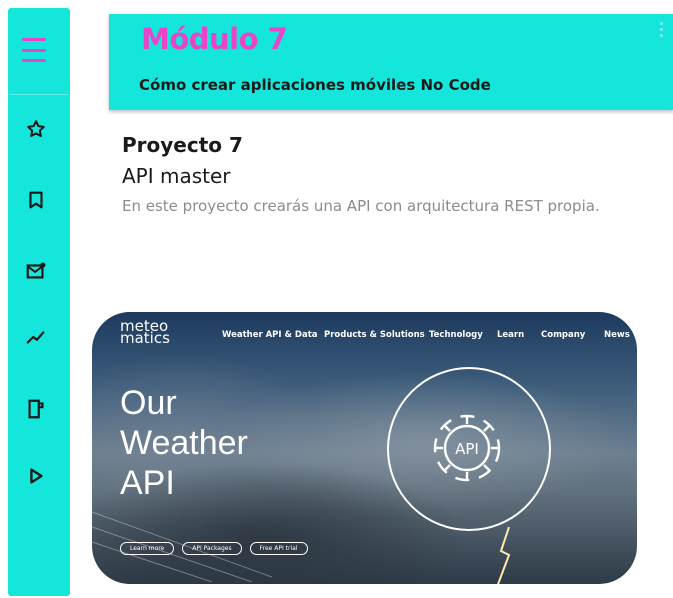  Describe the element at coordinates (563, 335) in the screenshot. I see `preview-nav-item: Company` at that location.